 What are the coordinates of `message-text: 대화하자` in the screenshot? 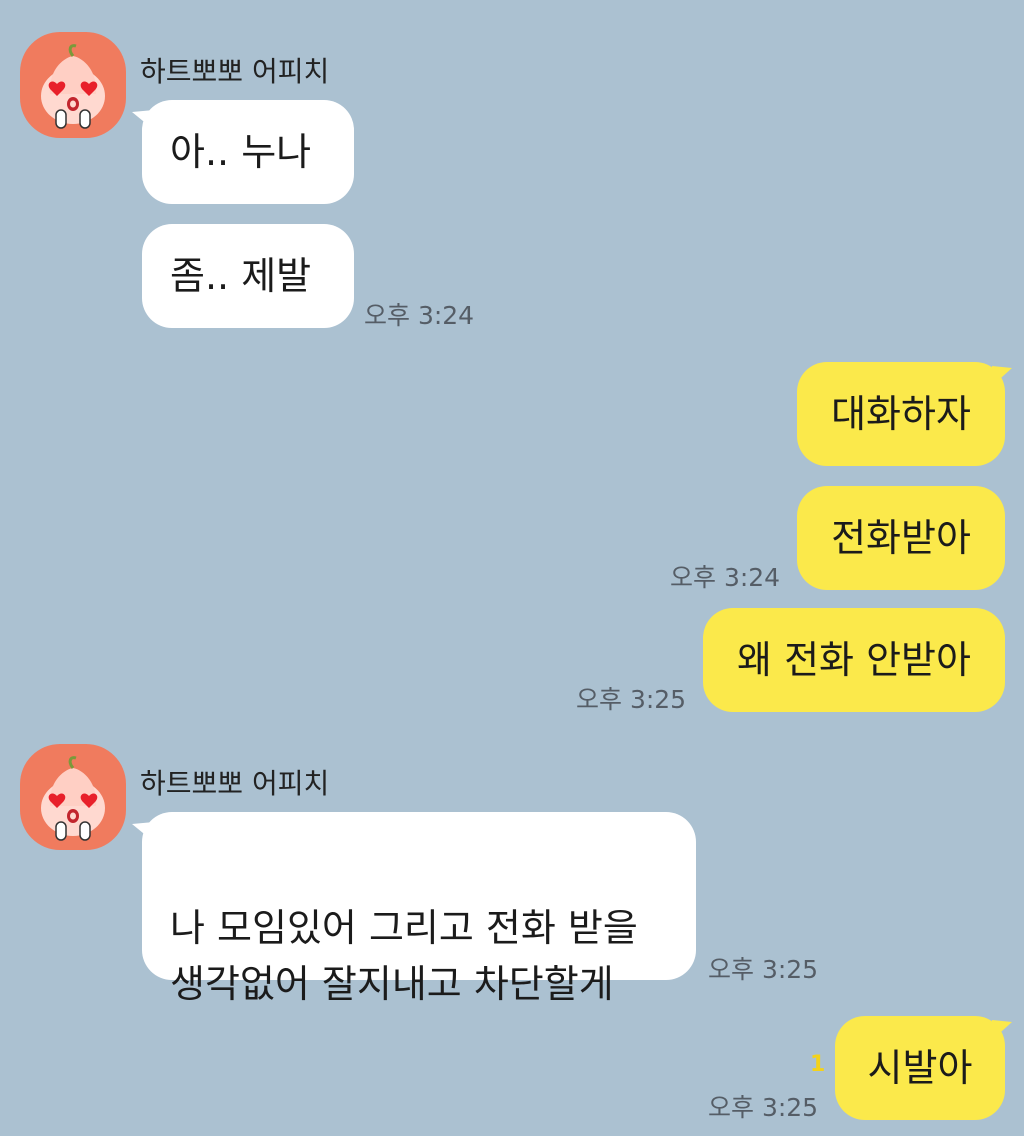 It's located at (901, 414).